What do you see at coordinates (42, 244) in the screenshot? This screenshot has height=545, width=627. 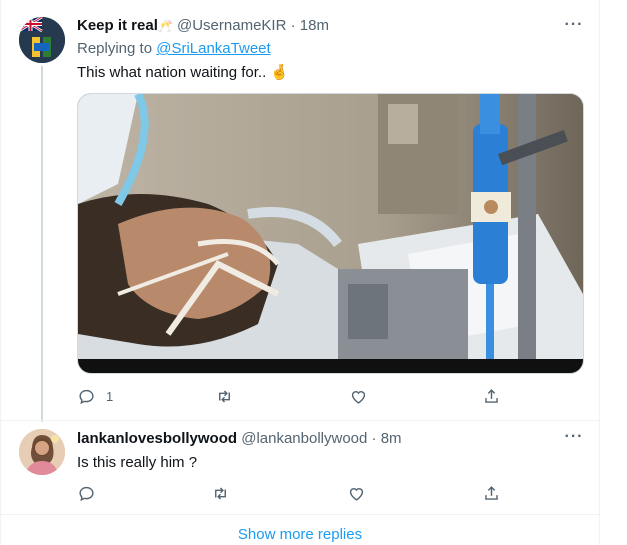 I see `thread-connector` at bounding box center [42, 244].